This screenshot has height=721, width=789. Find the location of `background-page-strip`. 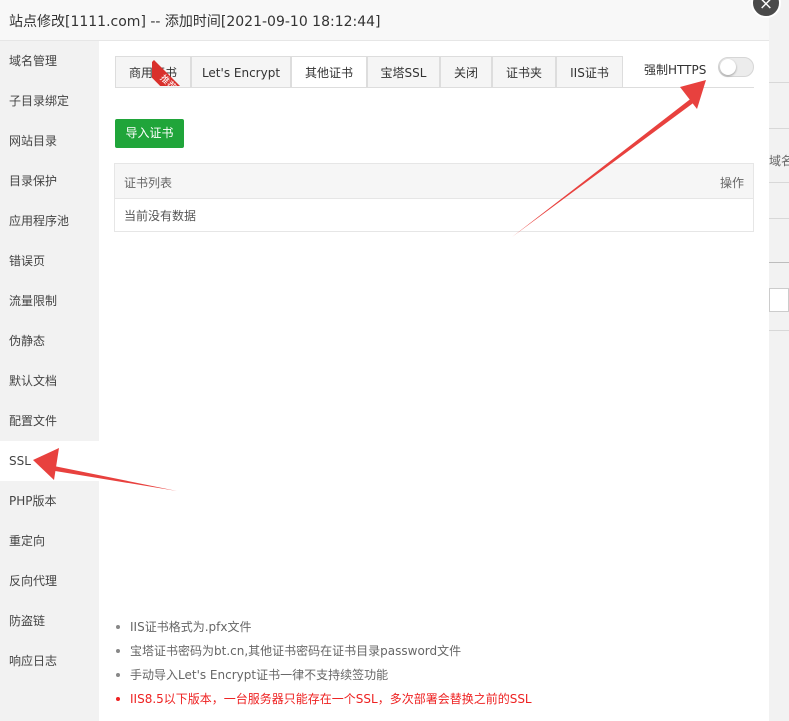

background-page-strip is located at coordinates (779, 360).